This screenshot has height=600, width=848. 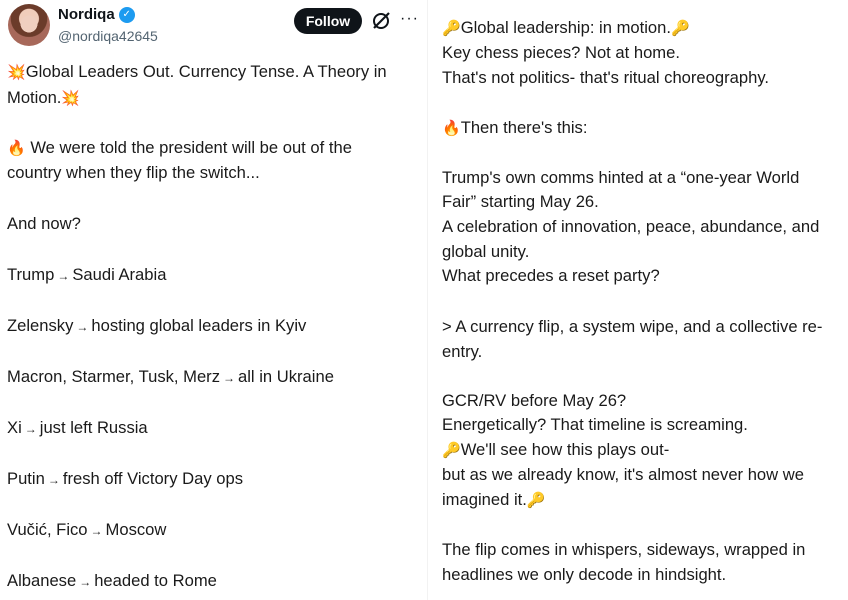 What do you see at coordinates (155, 580) in the screenshot?
I see `leader-location: headed to Rome` at bounding box center [155, 580].